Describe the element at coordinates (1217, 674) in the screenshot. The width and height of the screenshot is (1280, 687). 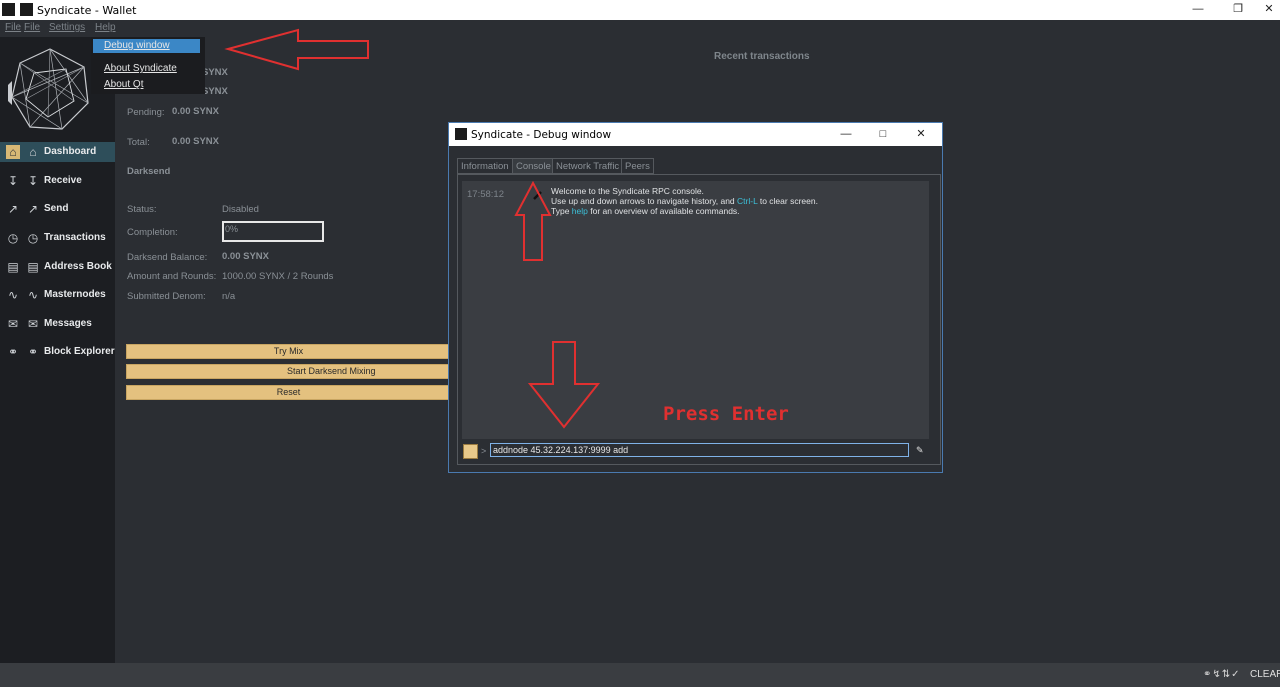
I see `lightning-icon: ↯` at that location.